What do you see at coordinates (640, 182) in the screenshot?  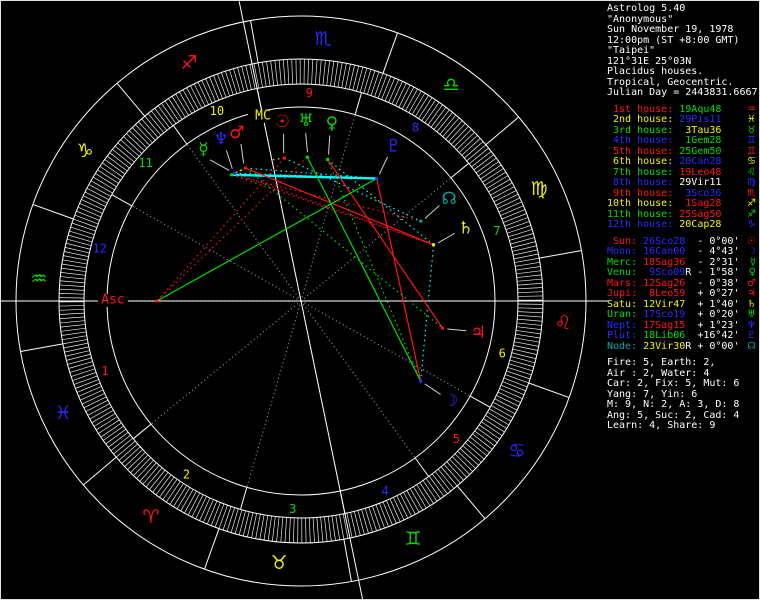 I see `house-label: 8th house:` at bounding box center [640, 182].